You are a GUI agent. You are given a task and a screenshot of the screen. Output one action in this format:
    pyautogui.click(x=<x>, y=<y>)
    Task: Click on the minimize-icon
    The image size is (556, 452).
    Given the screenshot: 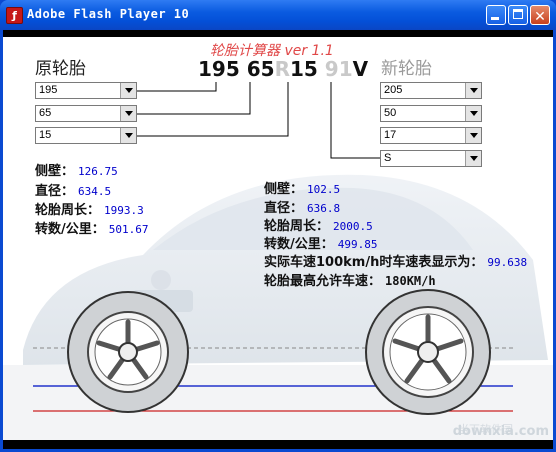 What is the action you would take?
    pyautogui.click(x=495, y=18)
    